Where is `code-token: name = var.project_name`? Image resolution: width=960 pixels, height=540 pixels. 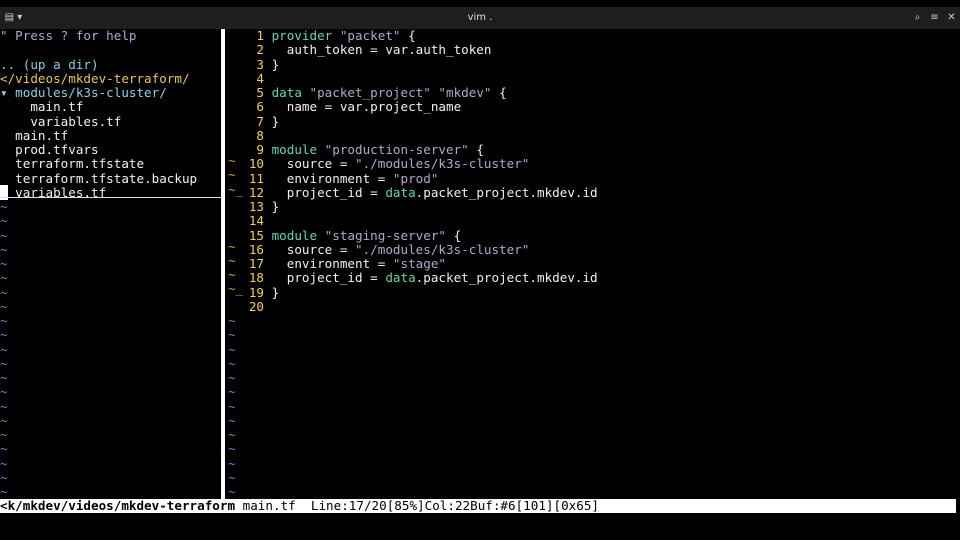
code-token: name = var.project_name is located at coordinates (366, 107).